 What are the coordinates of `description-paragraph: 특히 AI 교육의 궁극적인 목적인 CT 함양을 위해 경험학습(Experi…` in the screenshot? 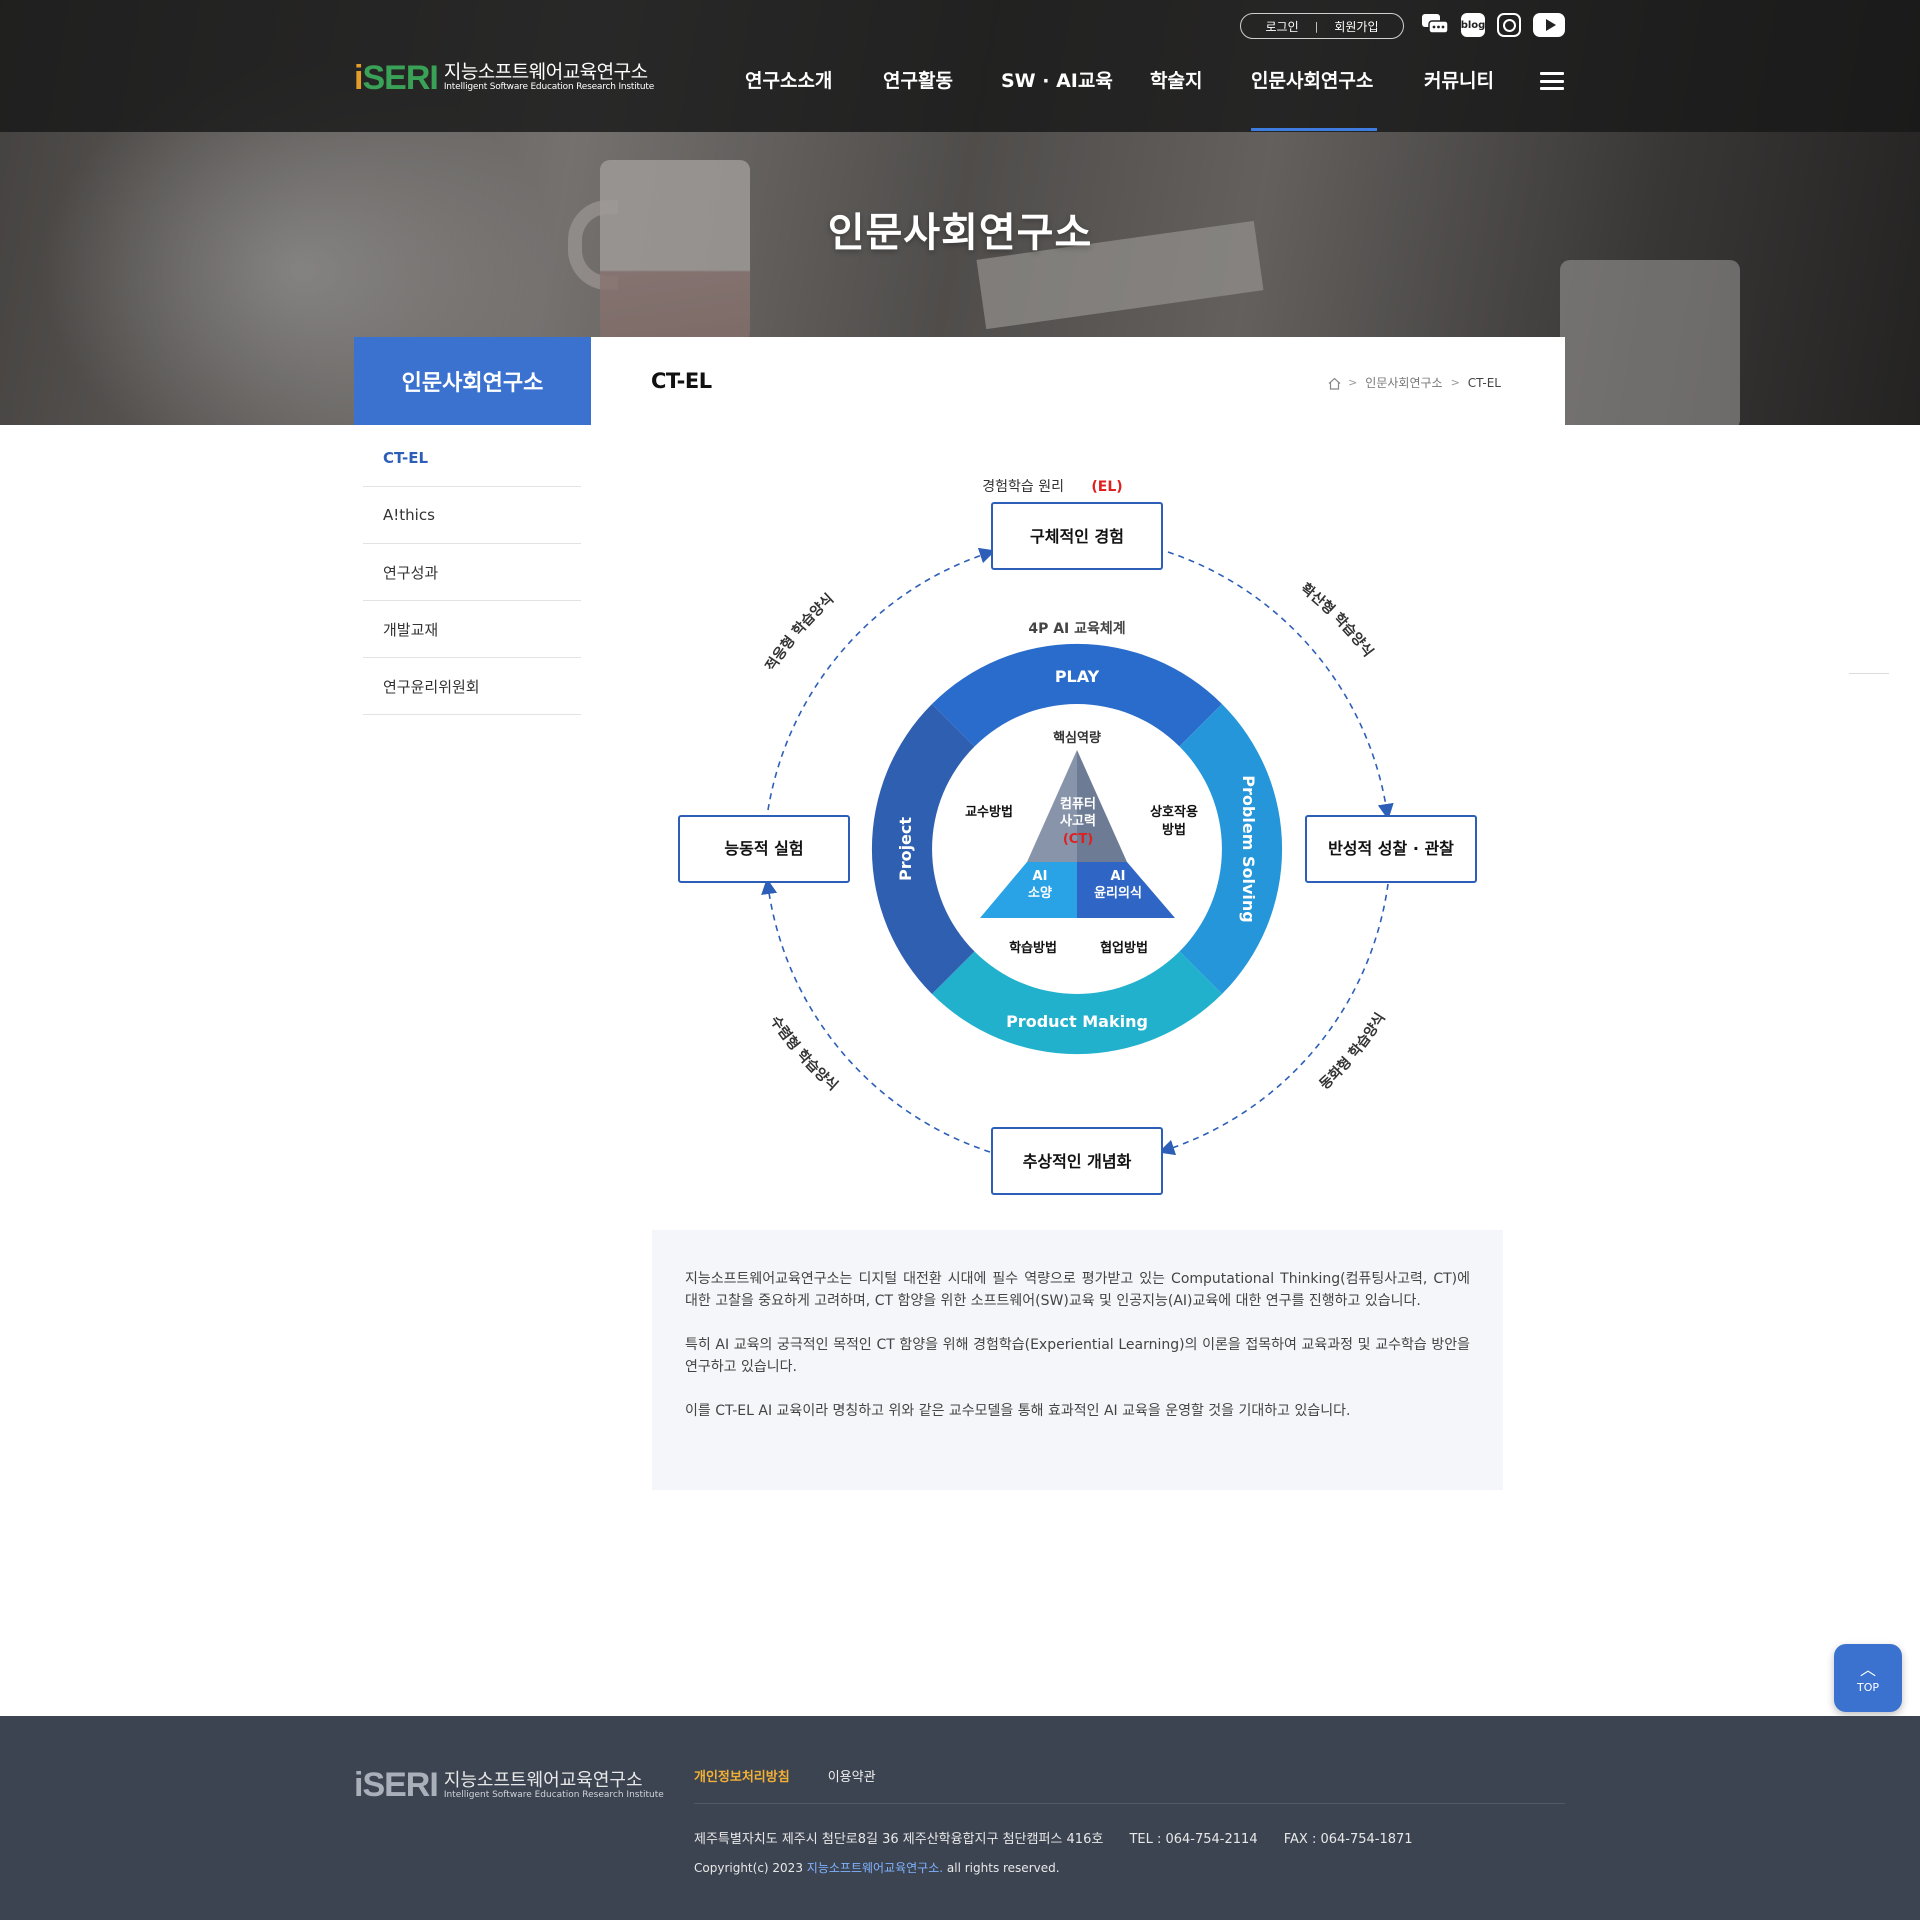 It's located at (1077, 1356).